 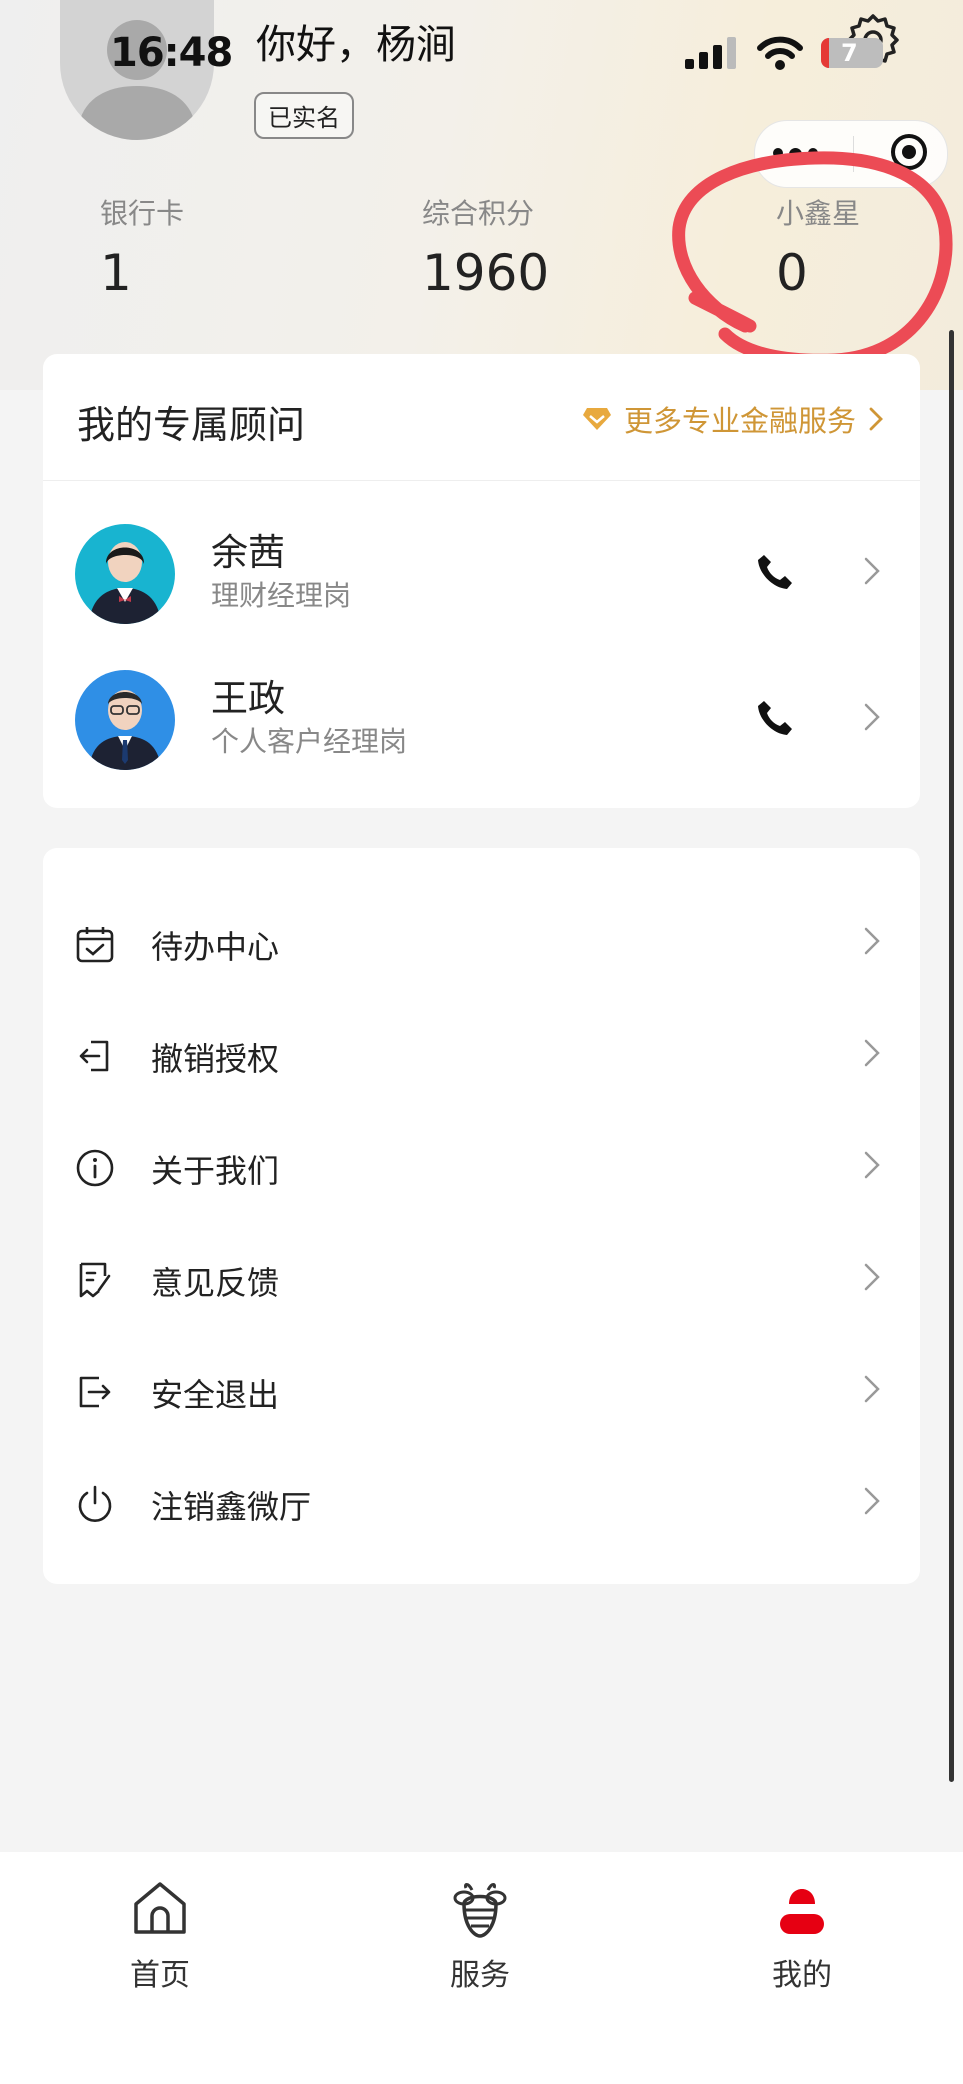 What do you see at coordinates (481, 944) in the screenshot?
I see `menu-item-todo: 待办中心` at bounding box center [481, 944].